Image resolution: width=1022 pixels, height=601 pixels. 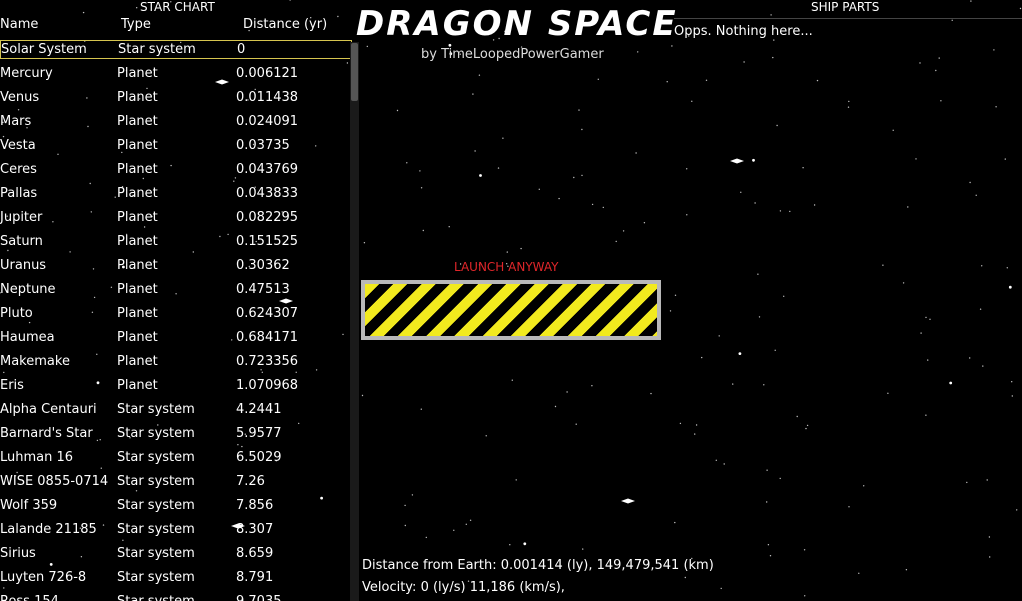 What do you see at coordinates (176, 578) in the screenshot?
I see `star-chart-row: Luyten 726-8 Star system 8.791` at bounding box center [176, 578].